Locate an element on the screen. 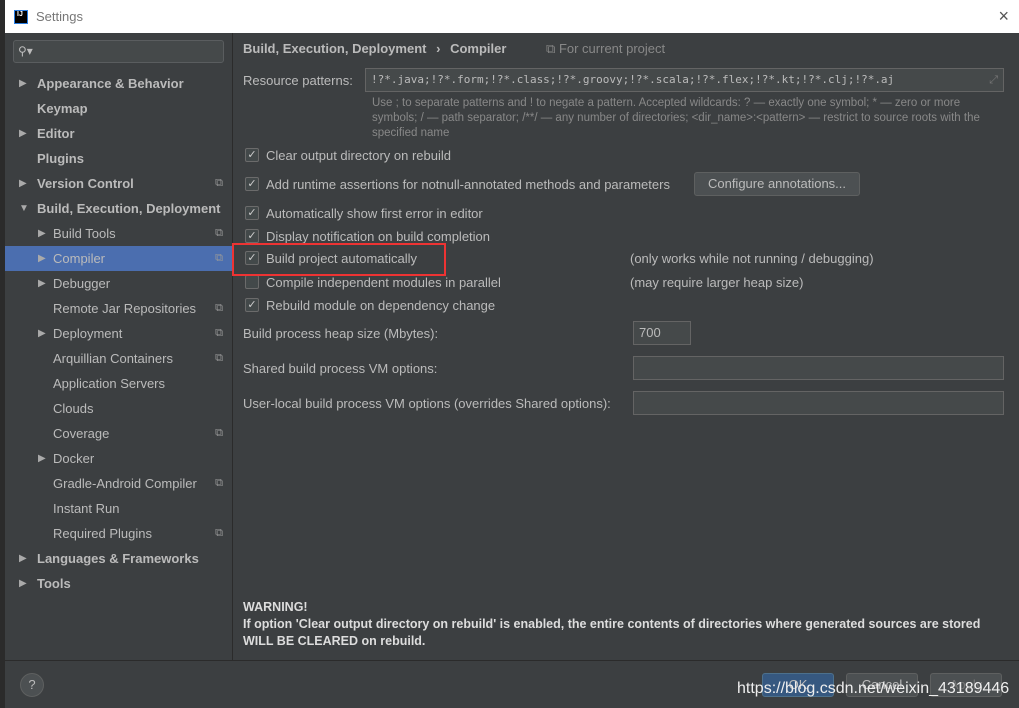  sidebar-item-docker: ▶ Docker is located at coordinates (119, 458).